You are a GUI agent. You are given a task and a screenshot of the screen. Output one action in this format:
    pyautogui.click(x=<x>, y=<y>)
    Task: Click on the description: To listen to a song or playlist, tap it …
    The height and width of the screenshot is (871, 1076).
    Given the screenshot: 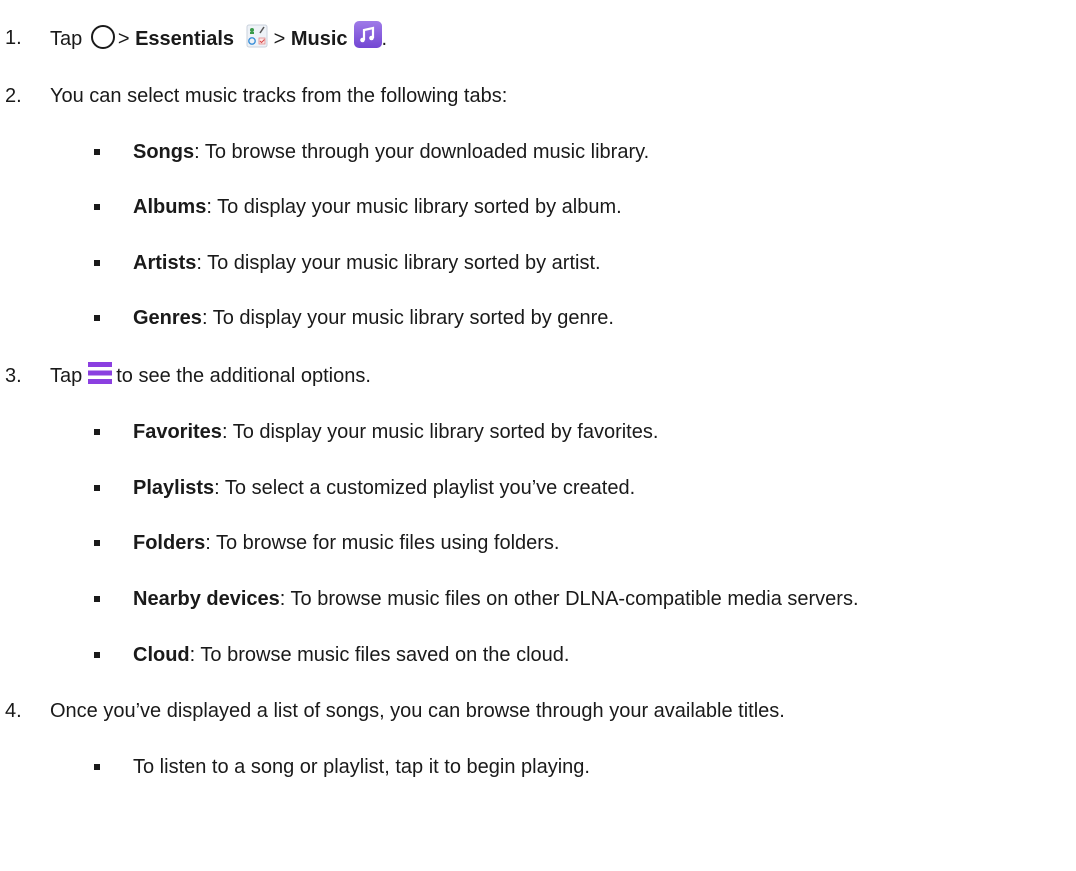 What is the action you would take?
    pyautogui.click(x=361, y=767)
    